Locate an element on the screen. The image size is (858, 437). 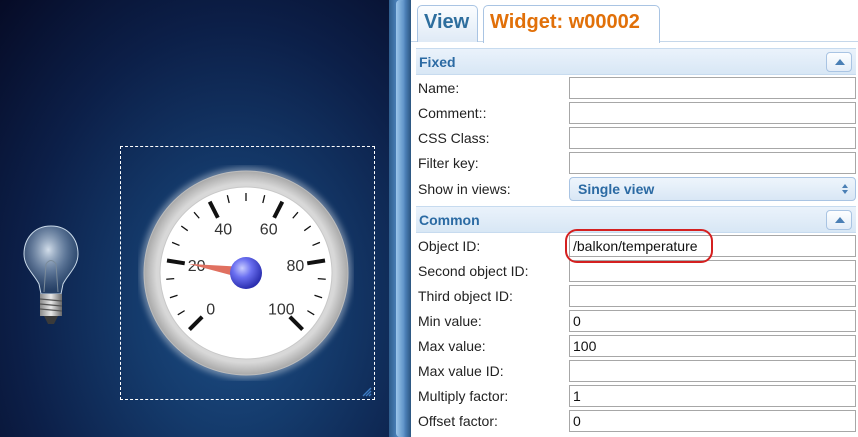
gauge-tick-label: 80 is located at coordinates (295, 266).